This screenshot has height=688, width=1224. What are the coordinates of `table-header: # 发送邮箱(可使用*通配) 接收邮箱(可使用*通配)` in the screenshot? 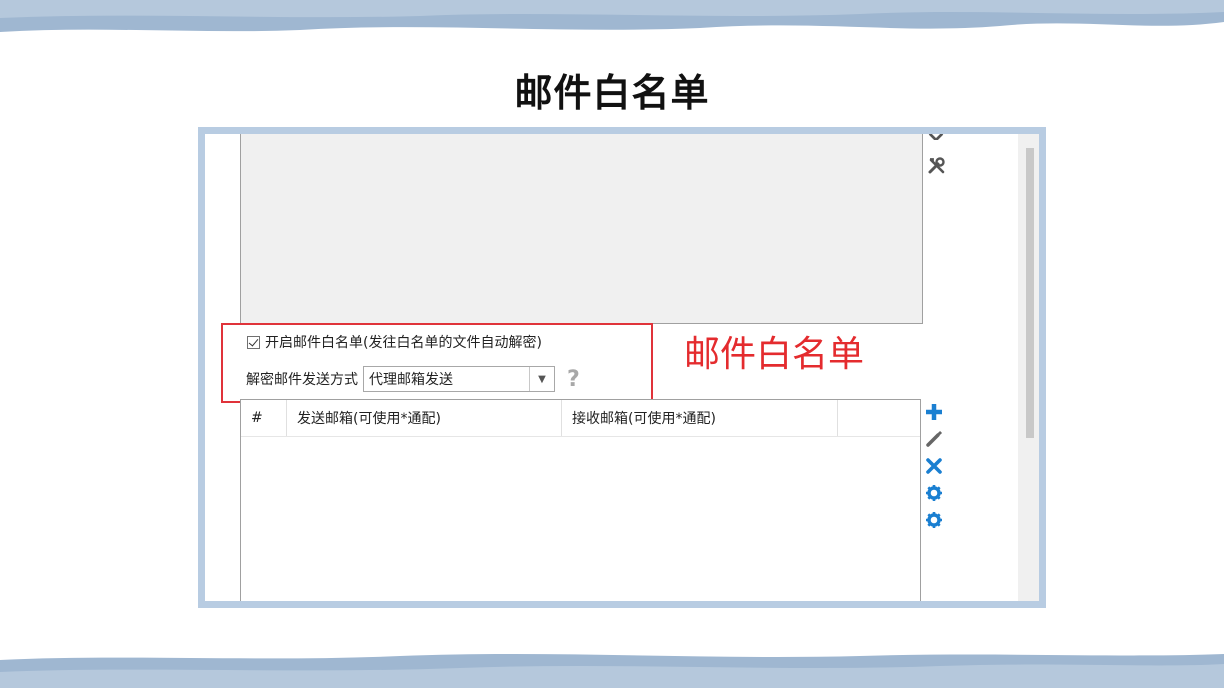 It's located at (580, 418).